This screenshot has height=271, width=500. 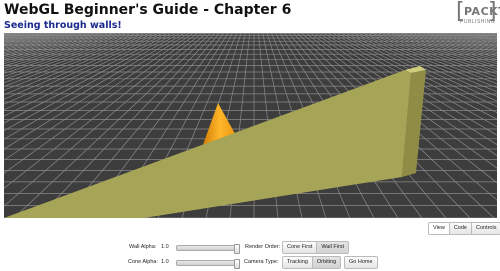 I want to click on camera-type-buttons: Tracking Orbiting, so click(x=312, y=262).